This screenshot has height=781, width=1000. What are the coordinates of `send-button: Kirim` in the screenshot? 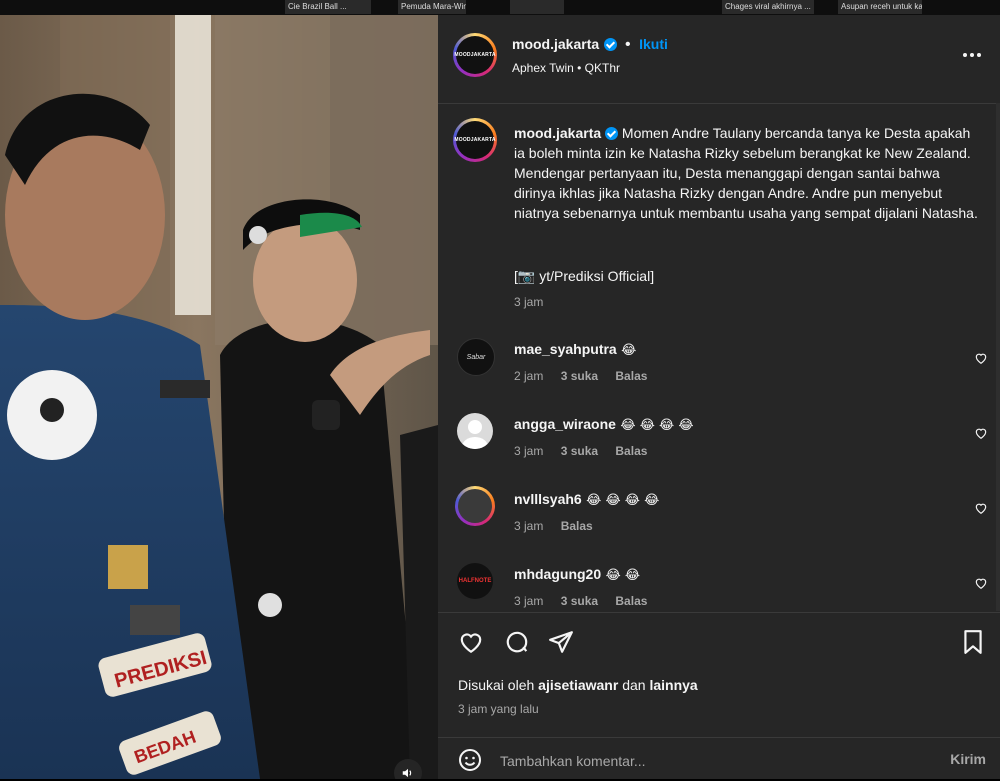 It's located at (968, 759).